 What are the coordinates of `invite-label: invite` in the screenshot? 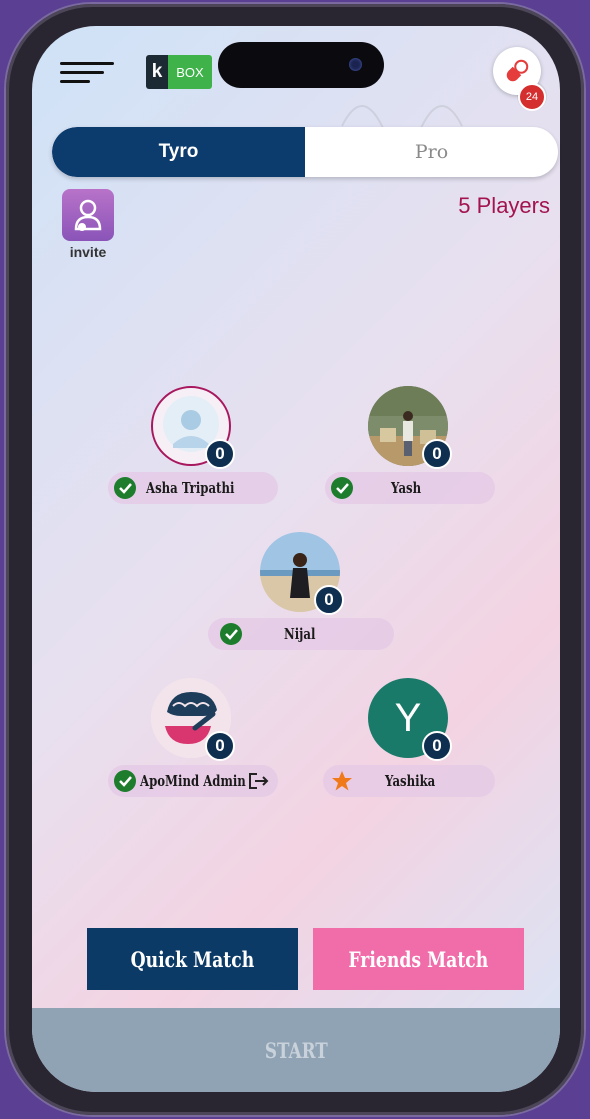 It's located at (88, 252).